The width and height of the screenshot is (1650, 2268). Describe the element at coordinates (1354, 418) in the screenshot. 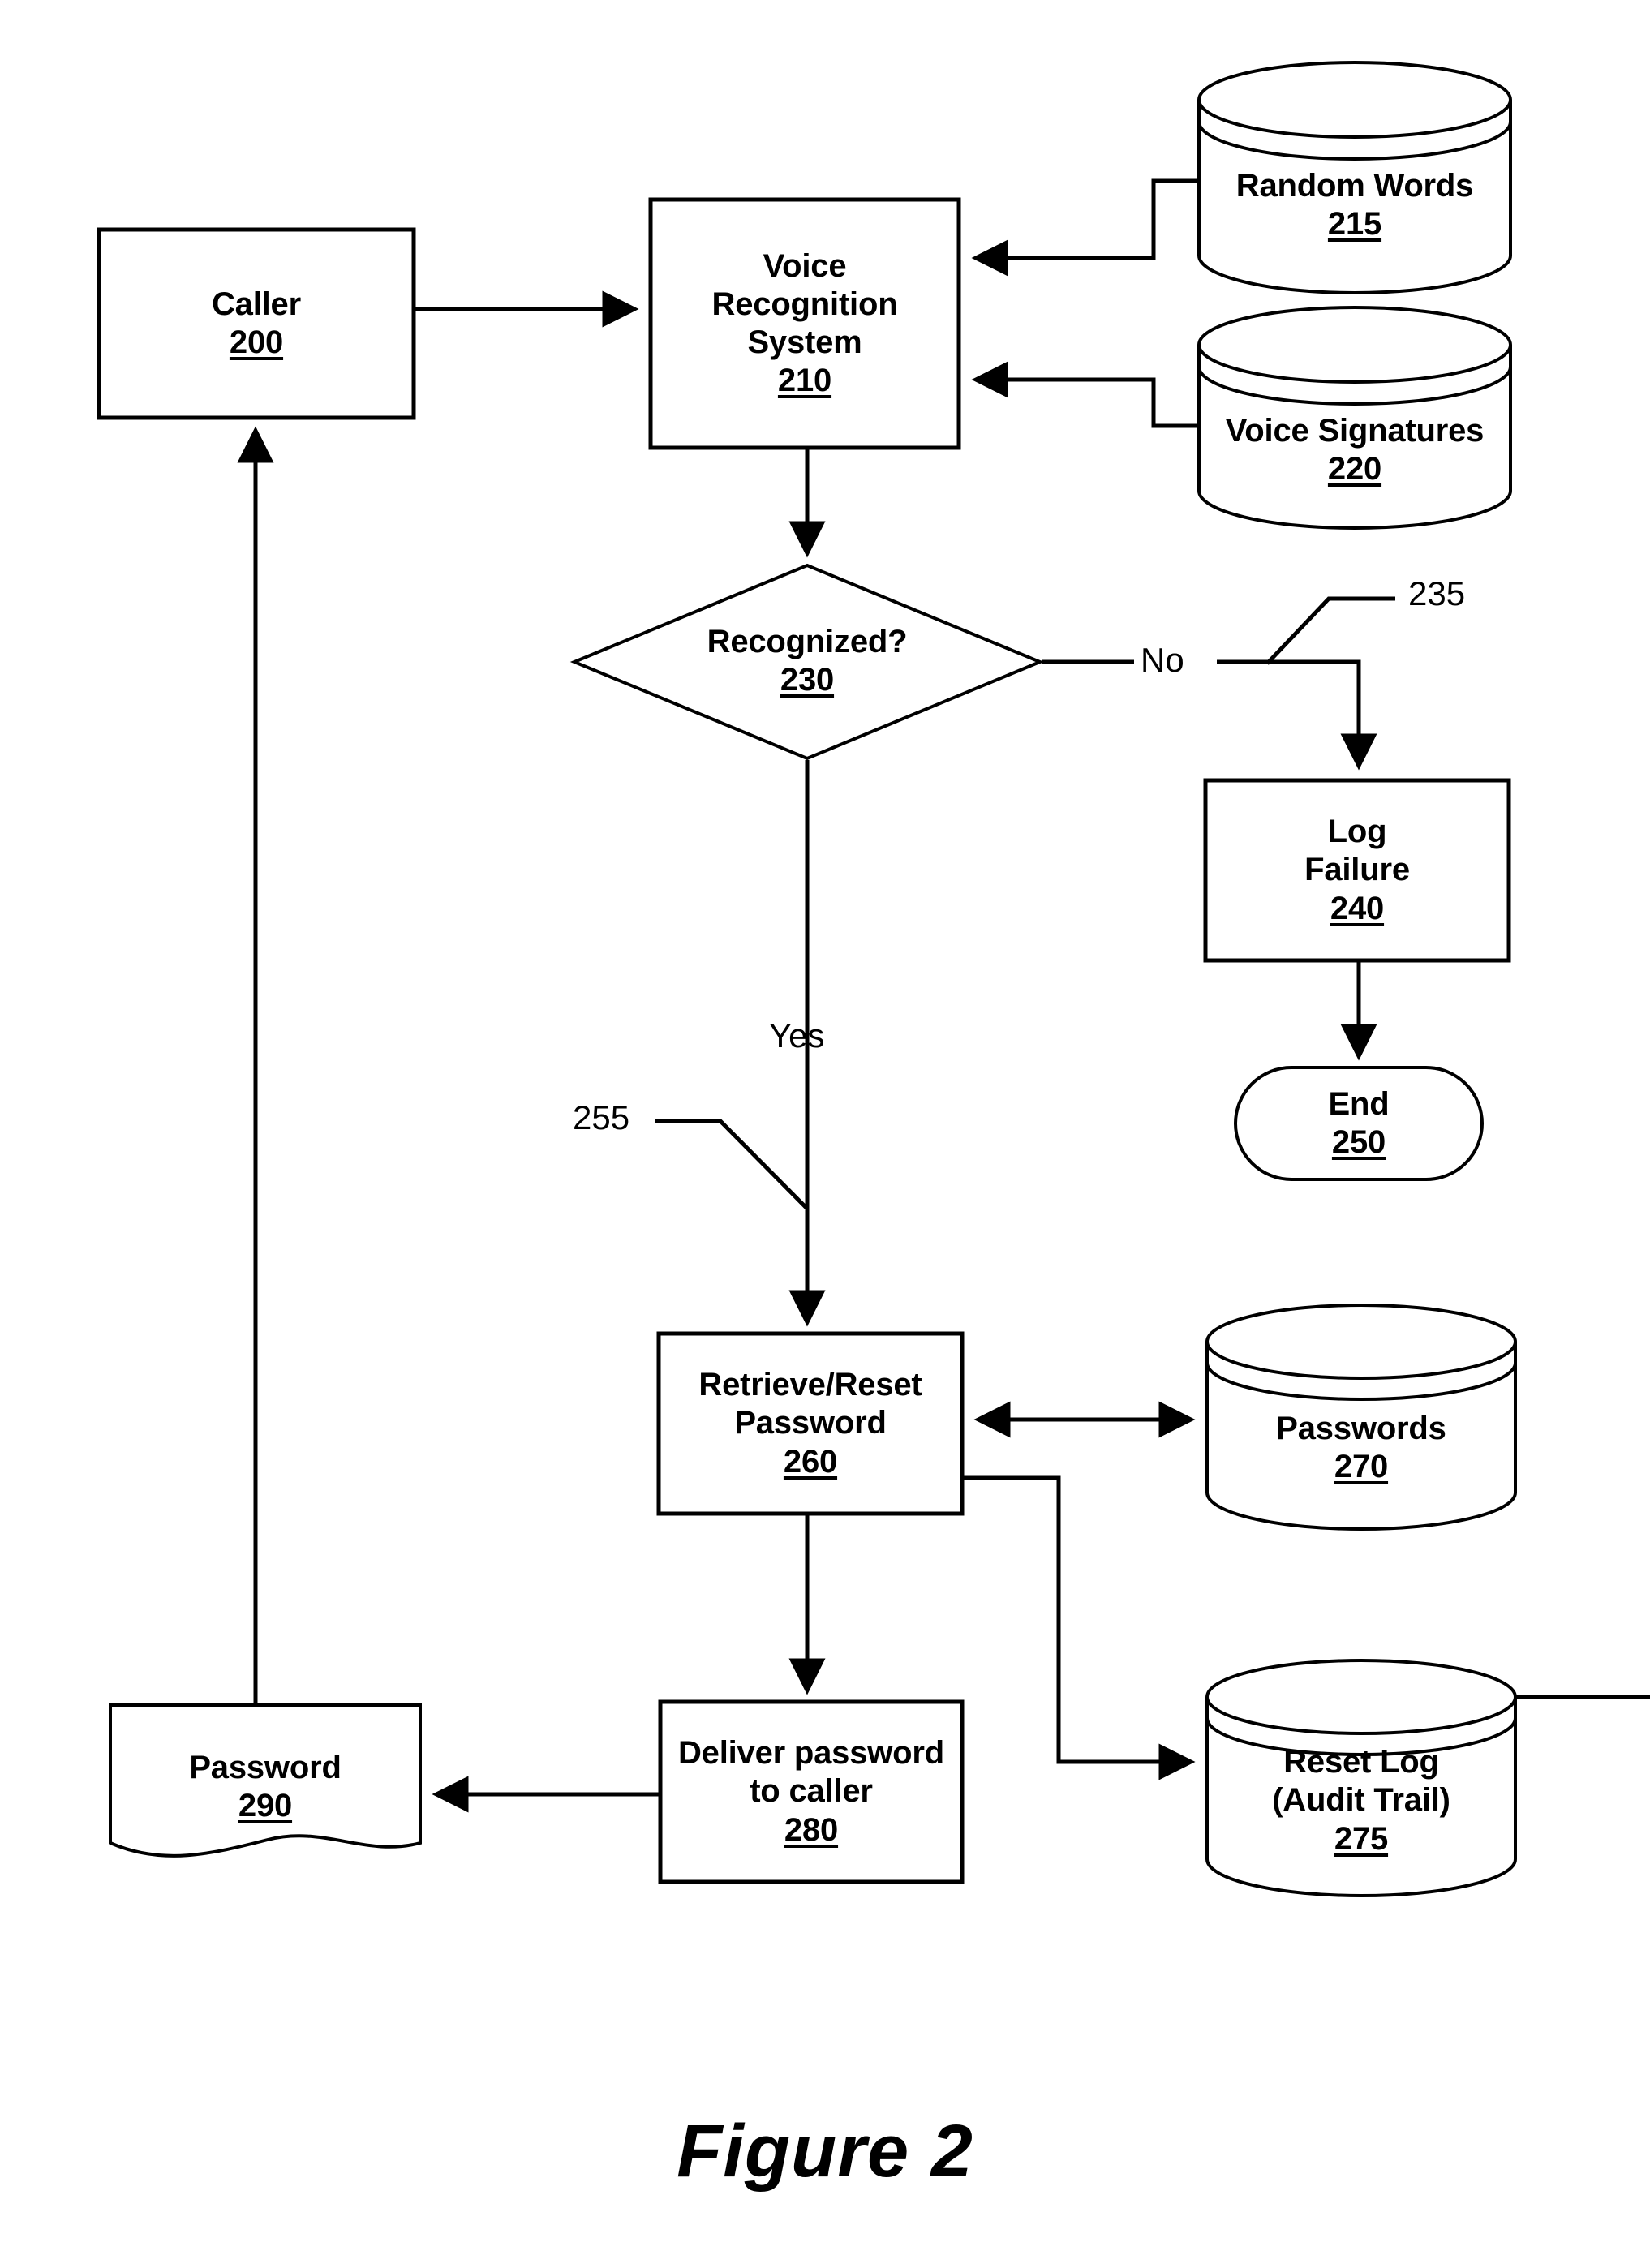

I see `voice-signatures-cylinder` at that location.